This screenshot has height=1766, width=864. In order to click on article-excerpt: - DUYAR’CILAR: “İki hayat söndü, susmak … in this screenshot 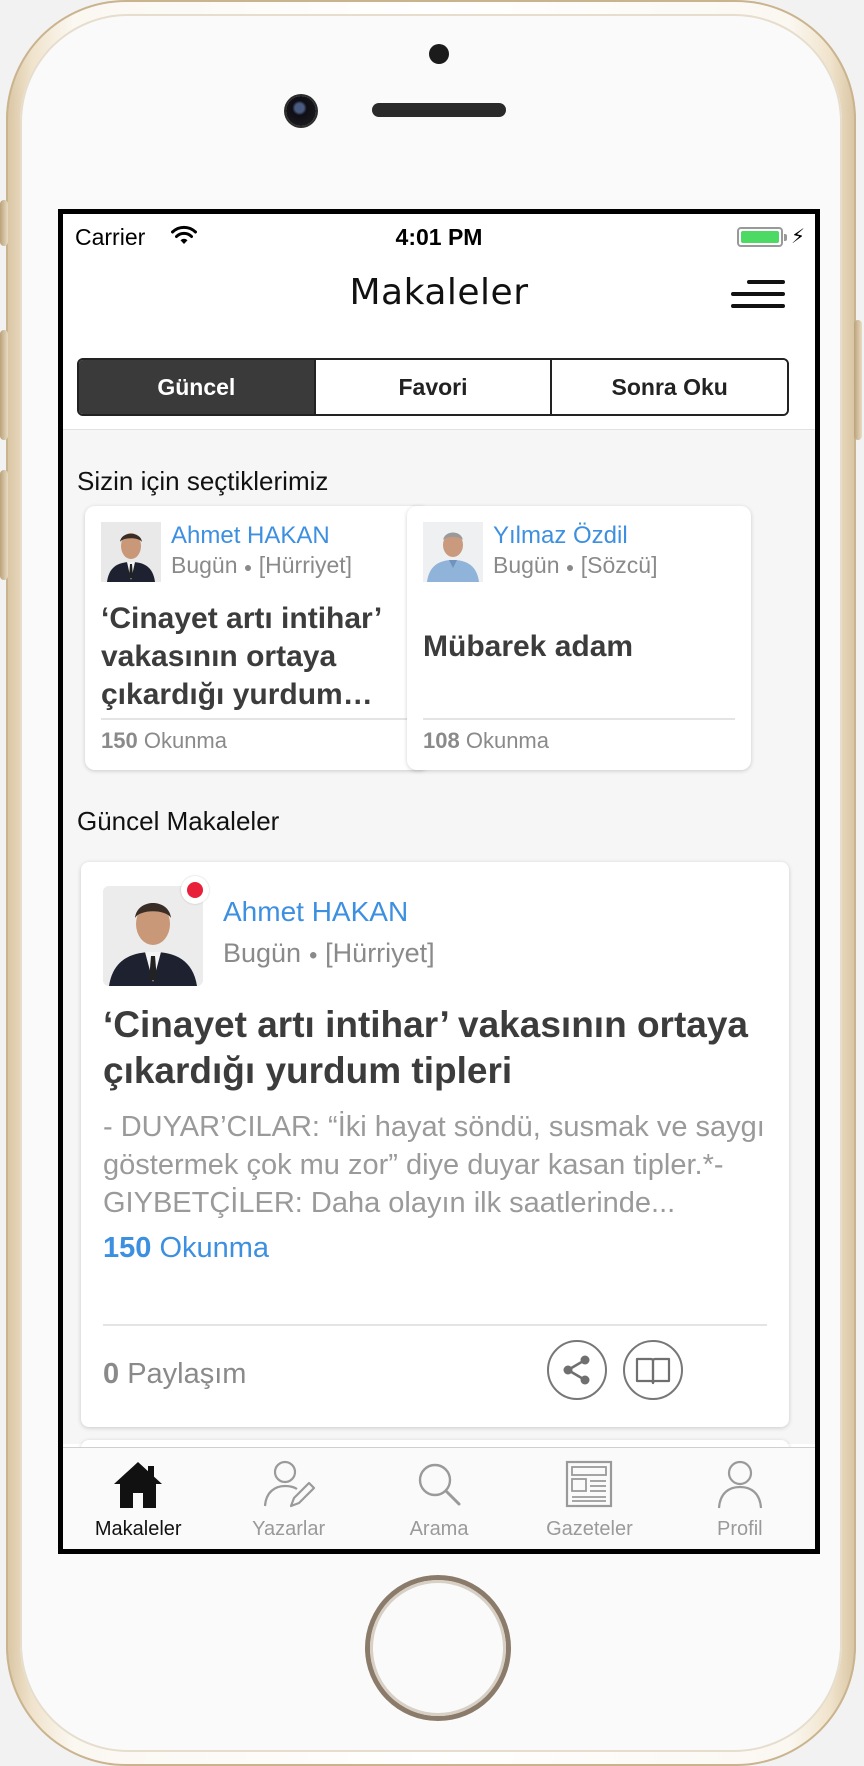, I will do `click(434, 1165)`.